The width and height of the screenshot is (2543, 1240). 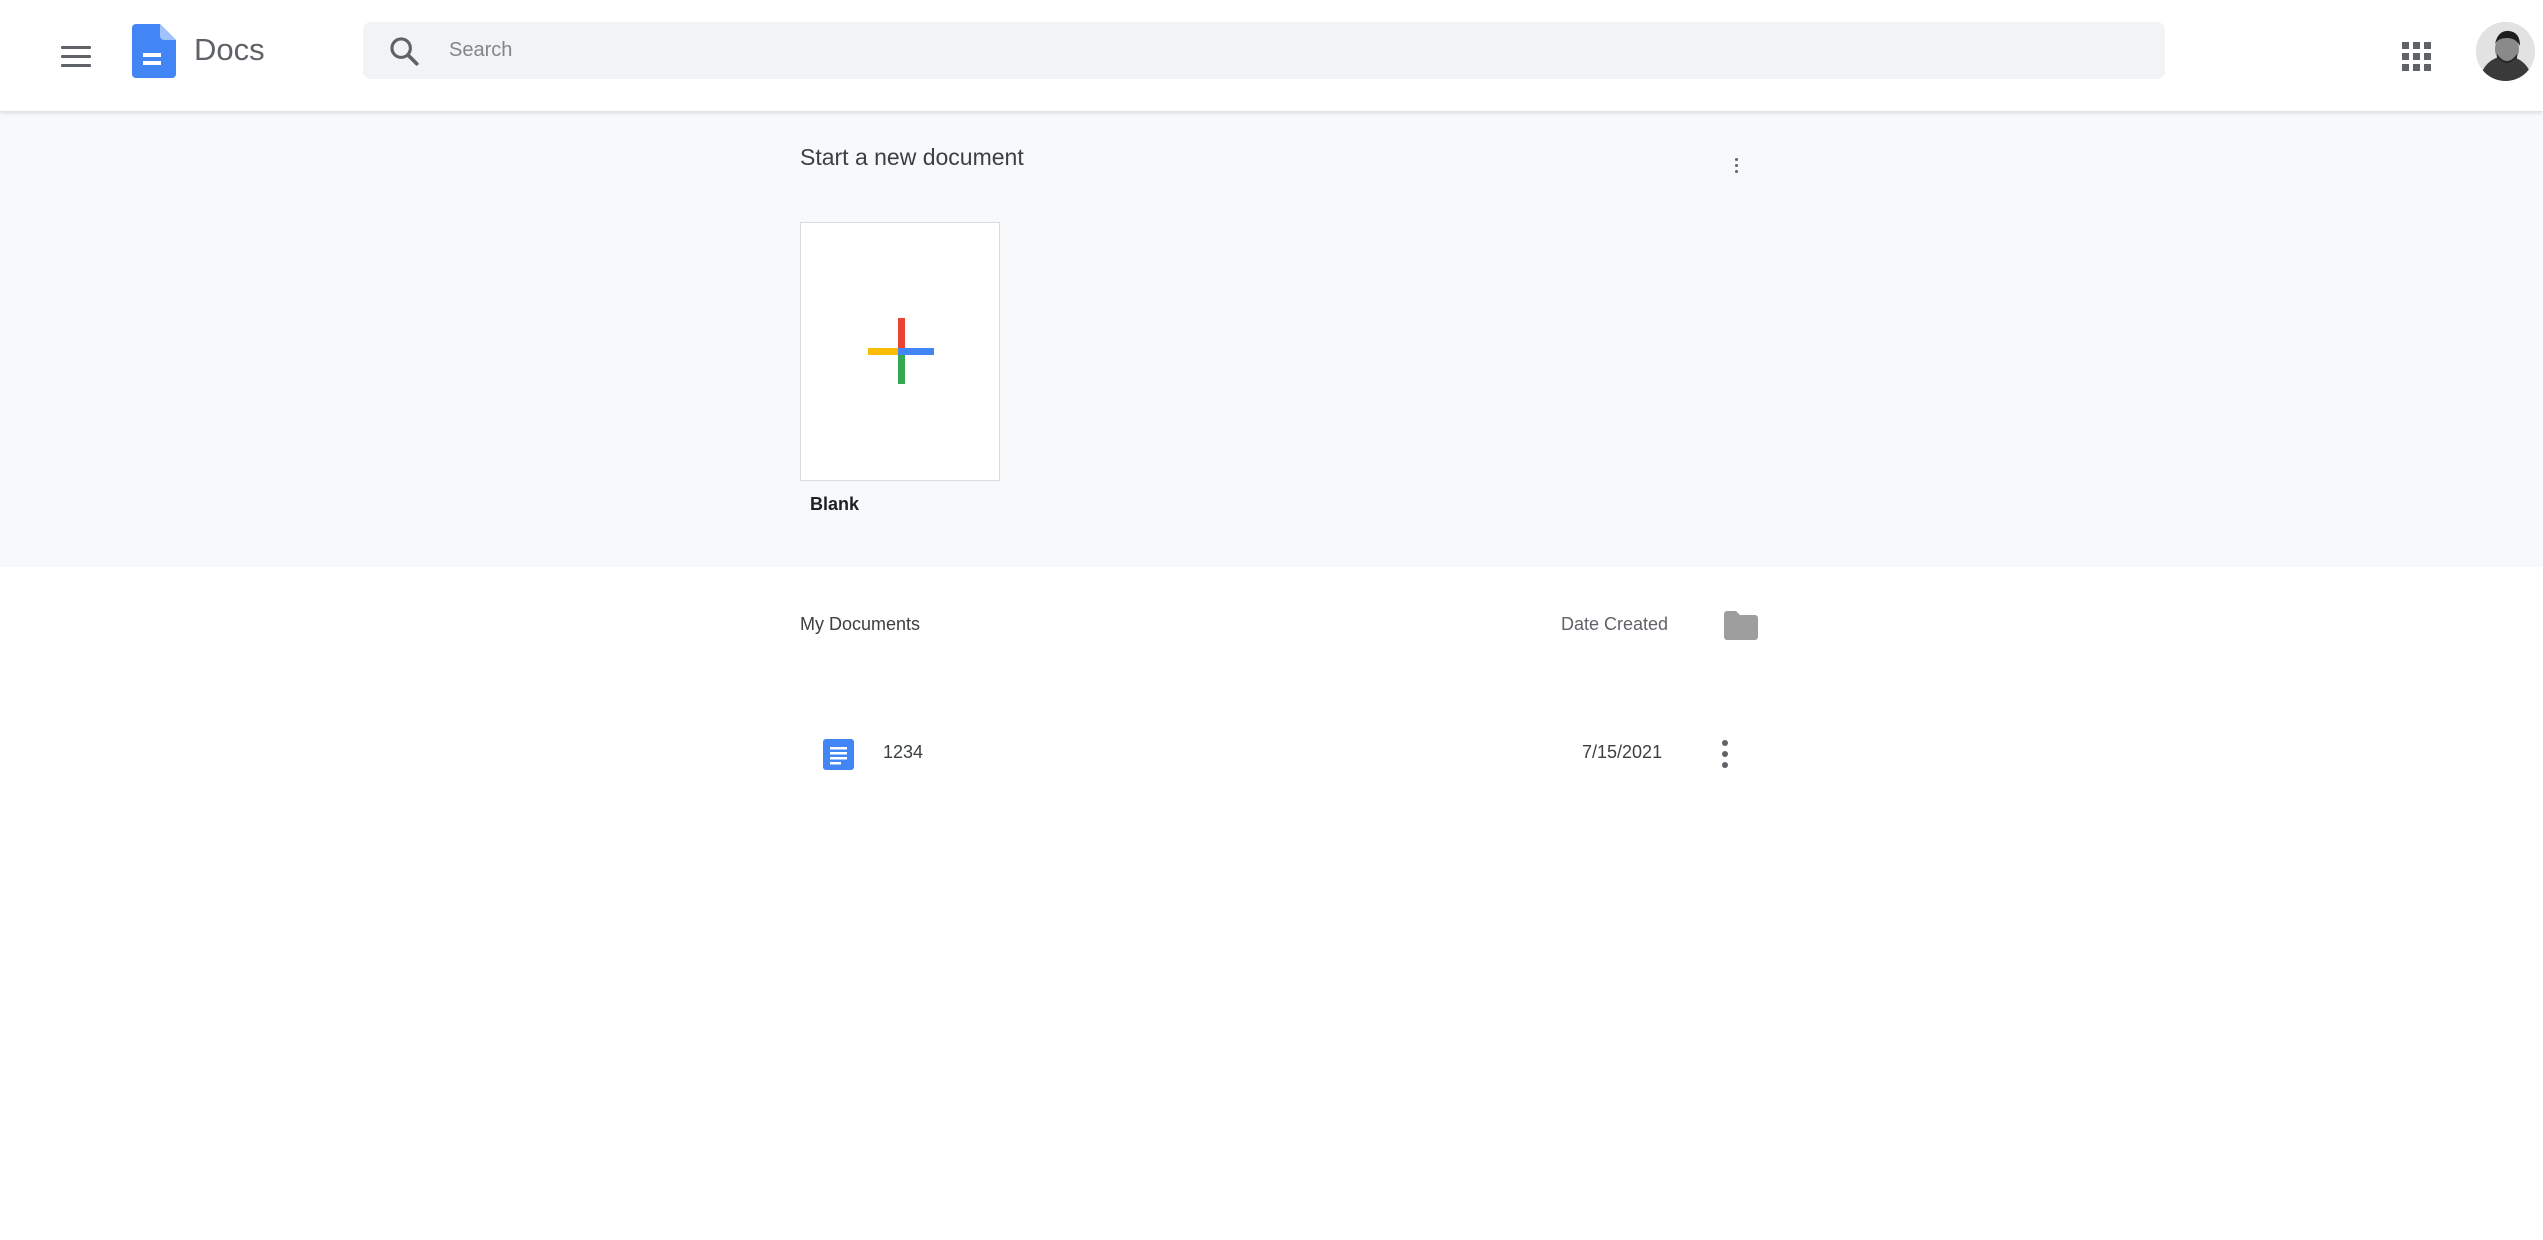 What do you see at coordinates (154, 51) in the screenshot?
I see `docs-logo-icon` at bounding box center [154, 51].